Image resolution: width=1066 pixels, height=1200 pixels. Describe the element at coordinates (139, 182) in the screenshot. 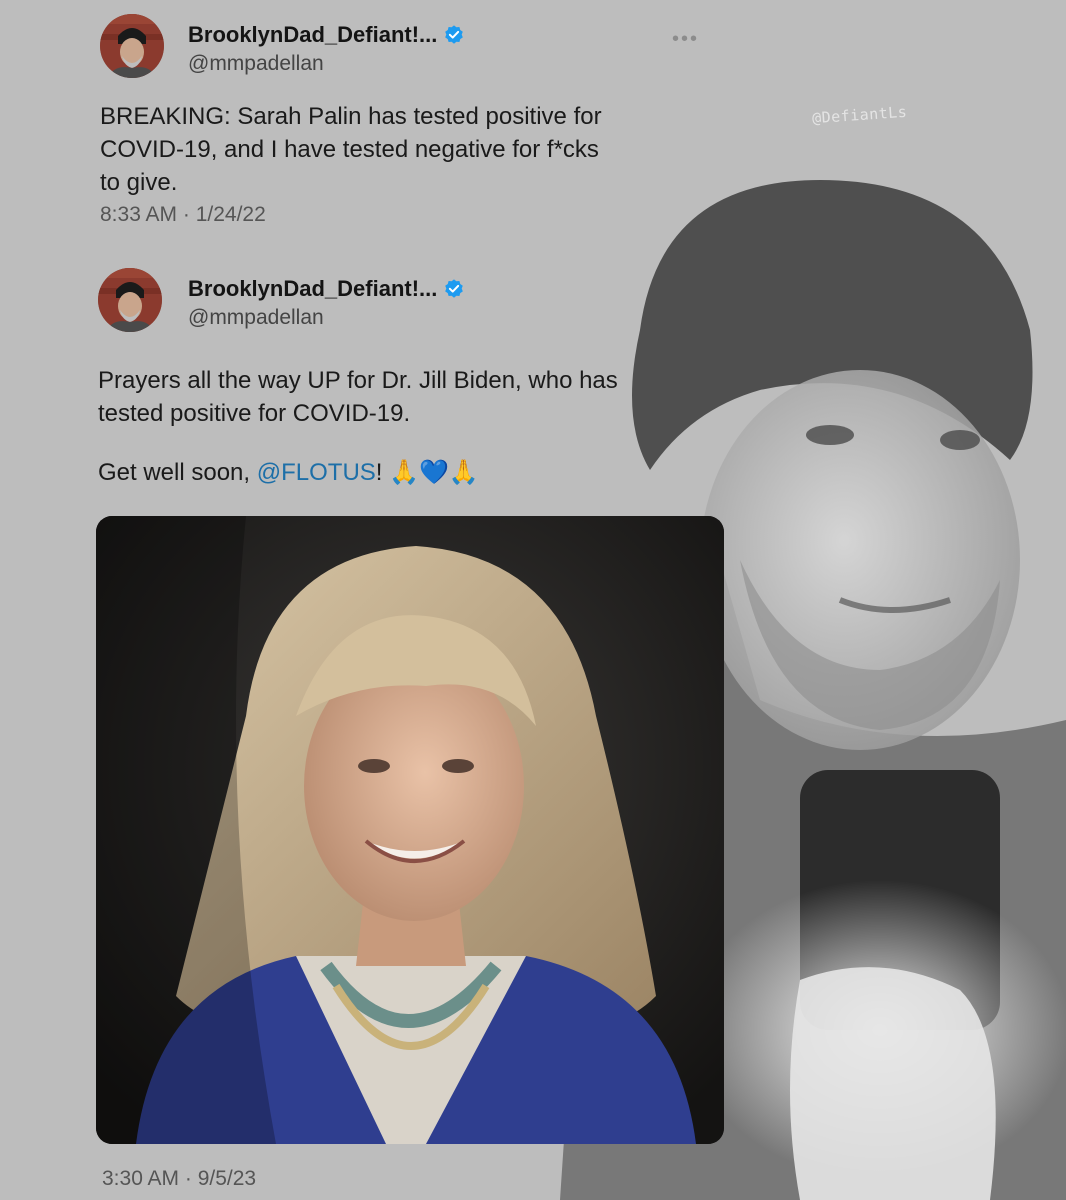

I see `tweet-text-line: to give.` at that location.